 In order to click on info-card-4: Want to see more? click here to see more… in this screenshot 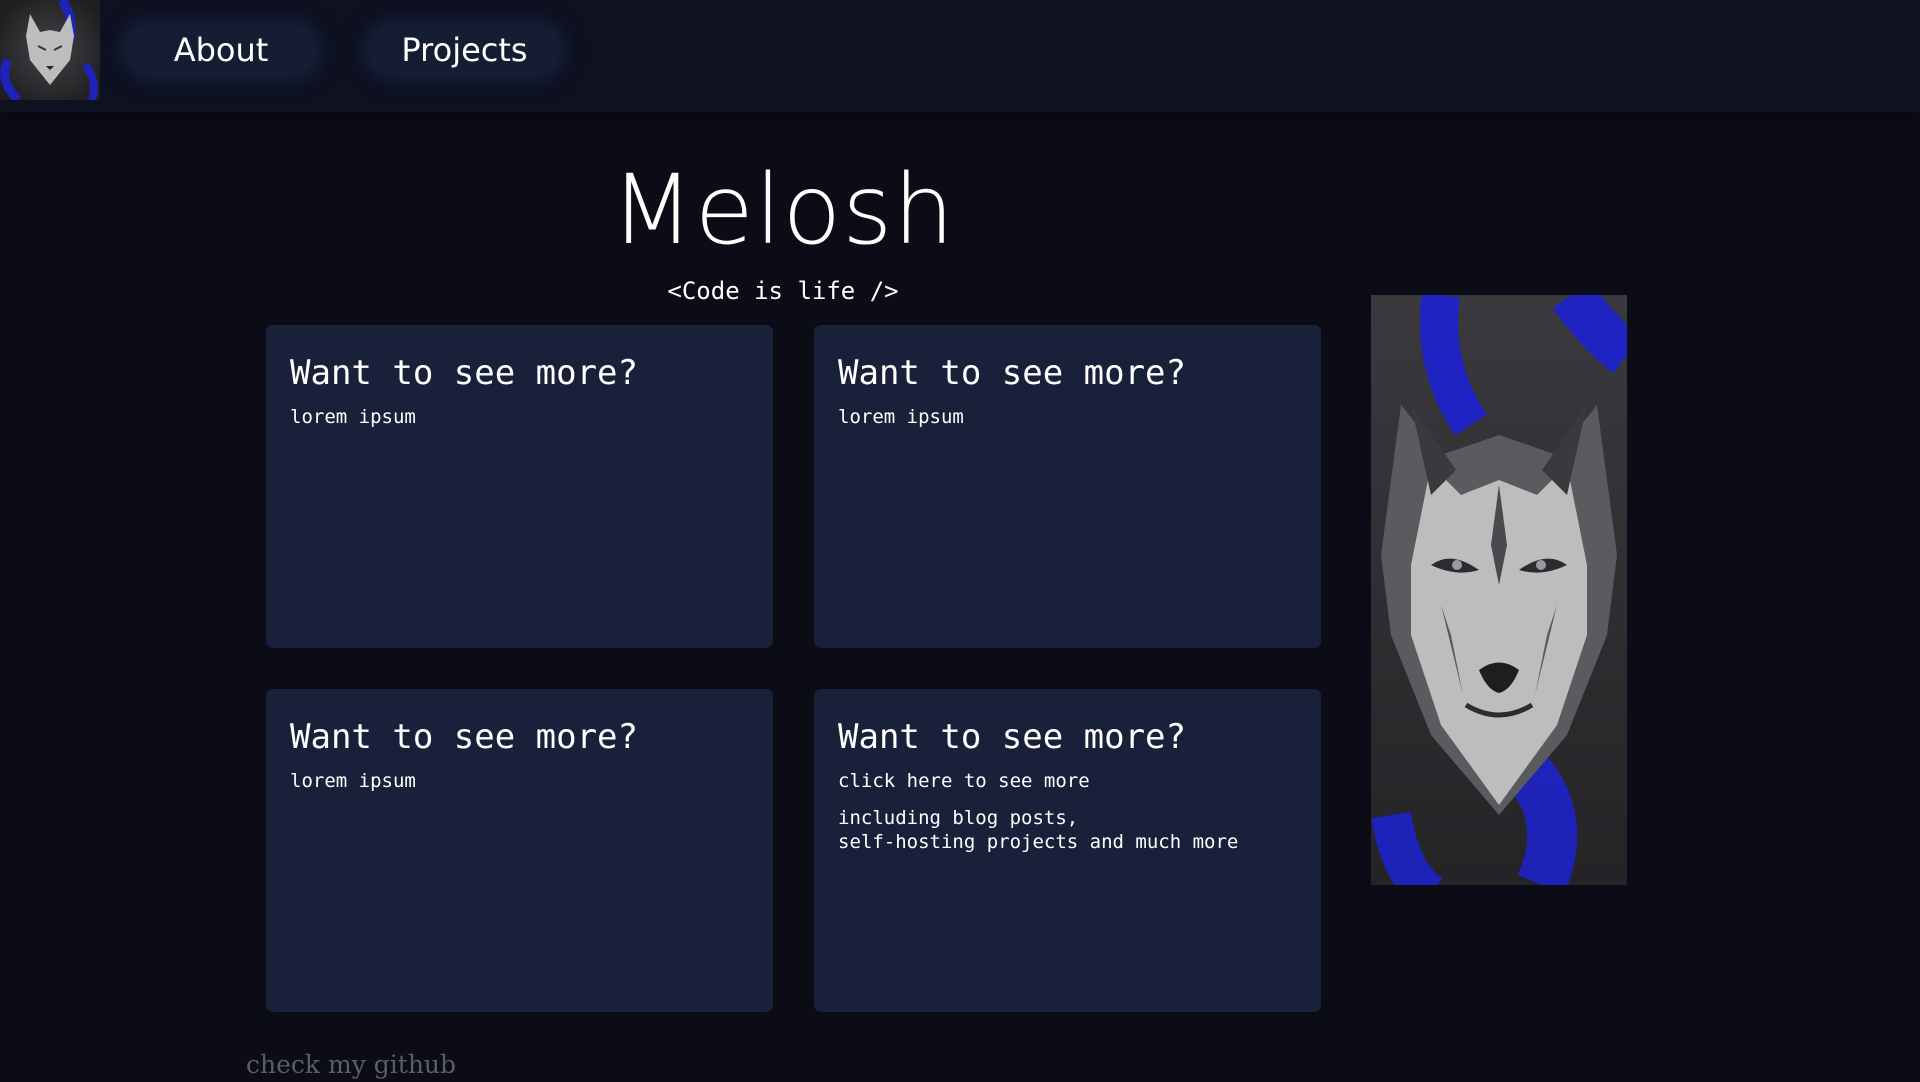, I will do `click(1067, 850)`.